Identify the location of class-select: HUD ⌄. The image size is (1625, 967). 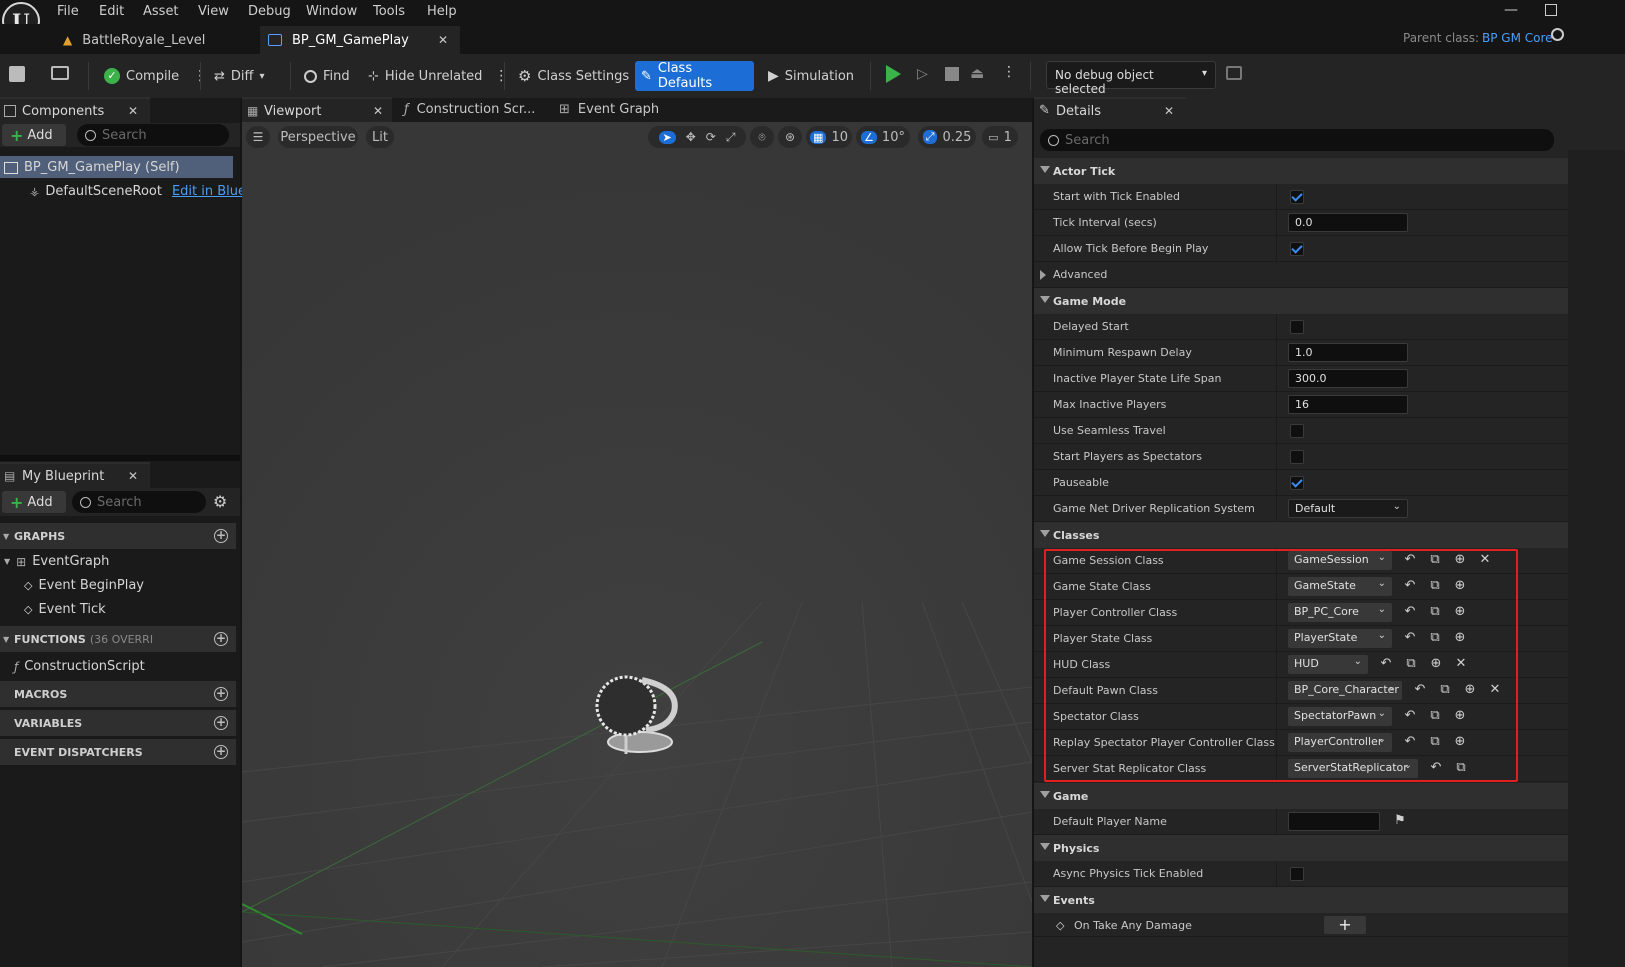
(1328, 664).